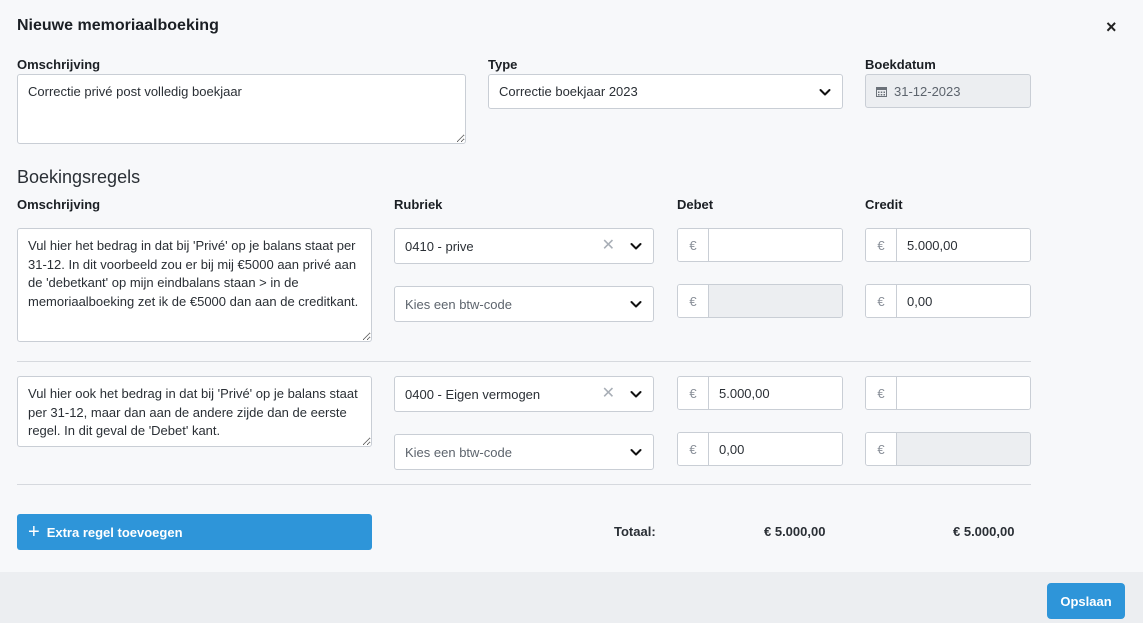 Image resolution: width=1143 pixels, height=623 pixels. Describe the element at coordinates (59, 64) in the screenshot. I see `omschrijving-label: Omschrijving` at that location.